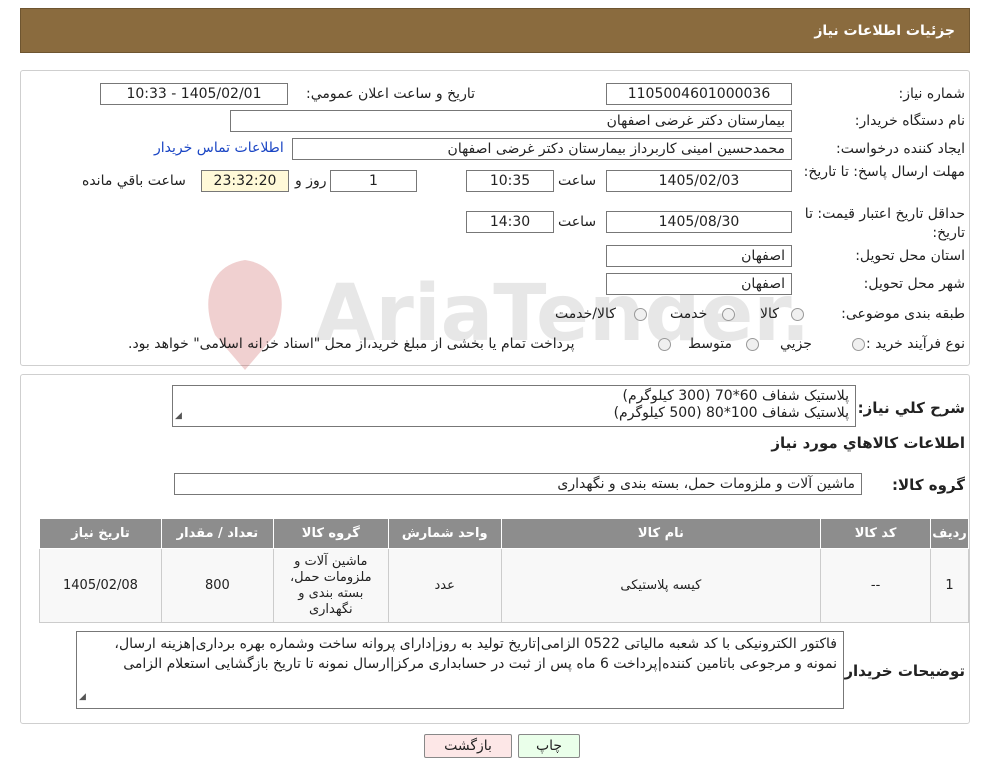 The width and height of the screenshot is (985, 778). What do you see at coordinates (949, 533) in the screenshot?
I see `col-row-header: رديف` at bounding box center [949, 533].